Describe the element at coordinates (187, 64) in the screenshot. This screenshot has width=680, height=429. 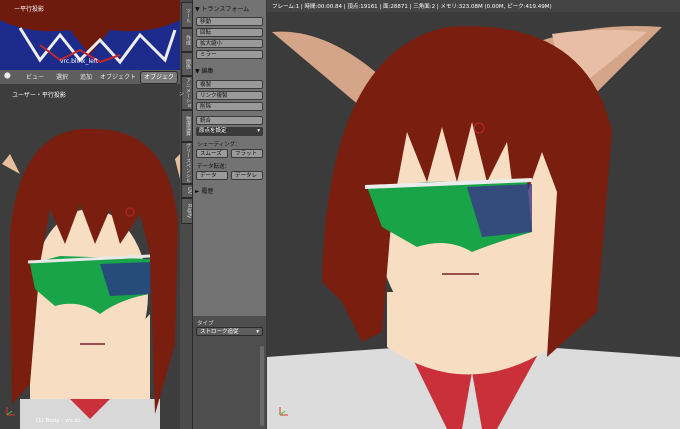
I see `tab-relations: 関係` at that location.